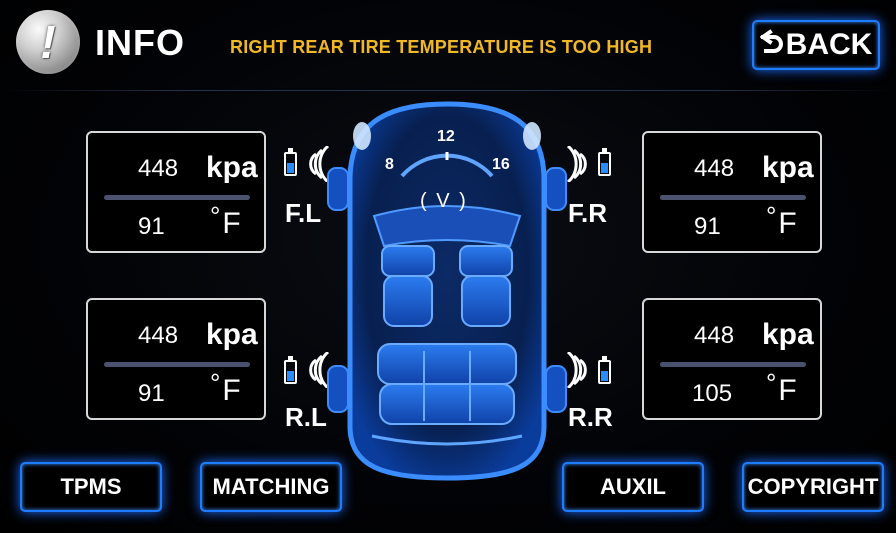 Image resolution: width=896 pixels, height=533 pixels. What do you see at coordinates (732, 192) in the screenshot?
I see `tire-box-front-right: 448 kpa 91 °F` at bounding box center [732, 192].